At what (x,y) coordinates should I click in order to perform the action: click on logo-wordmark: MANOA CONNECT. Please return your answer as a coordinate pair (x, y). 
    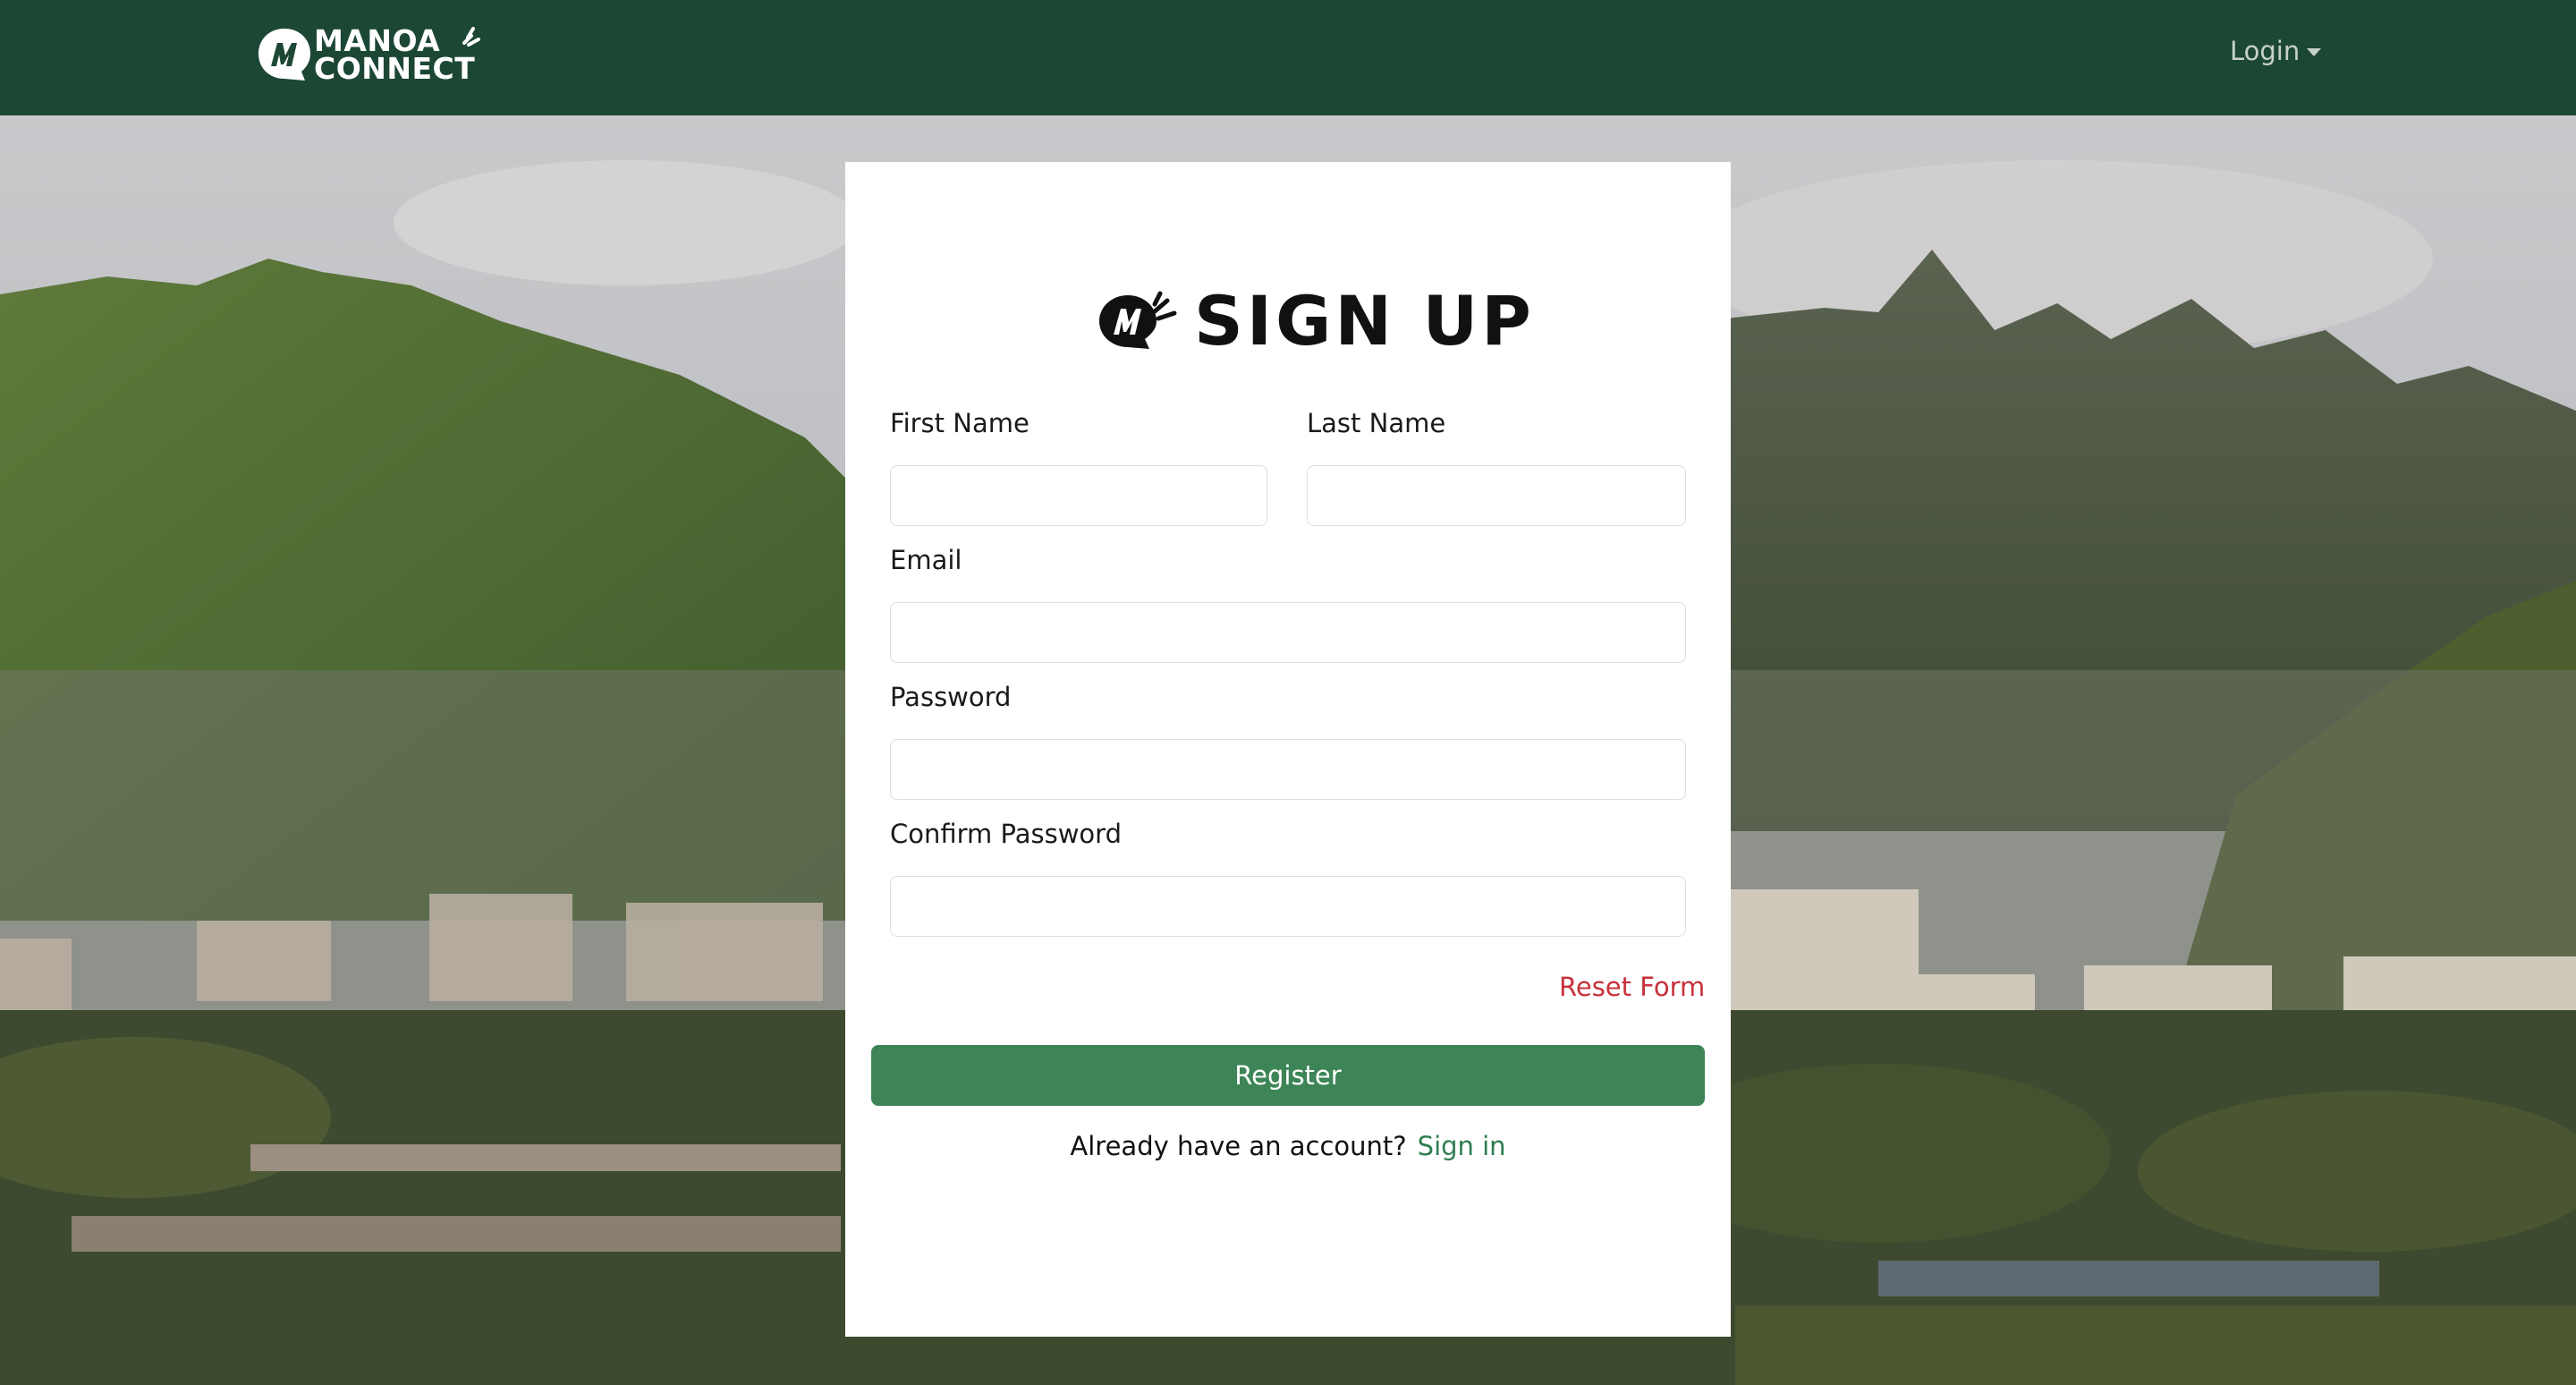
    Looking at the image, I should click on (395, 55).